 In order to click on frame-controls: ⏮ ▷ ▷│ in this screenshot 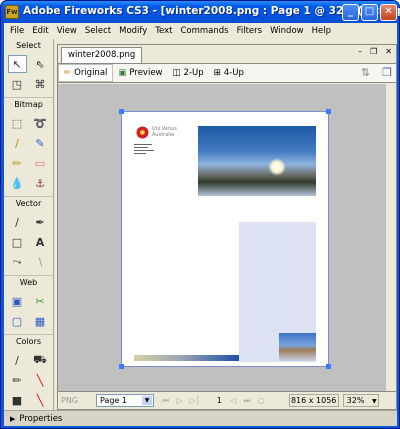, I will do `click(181, 401)`.